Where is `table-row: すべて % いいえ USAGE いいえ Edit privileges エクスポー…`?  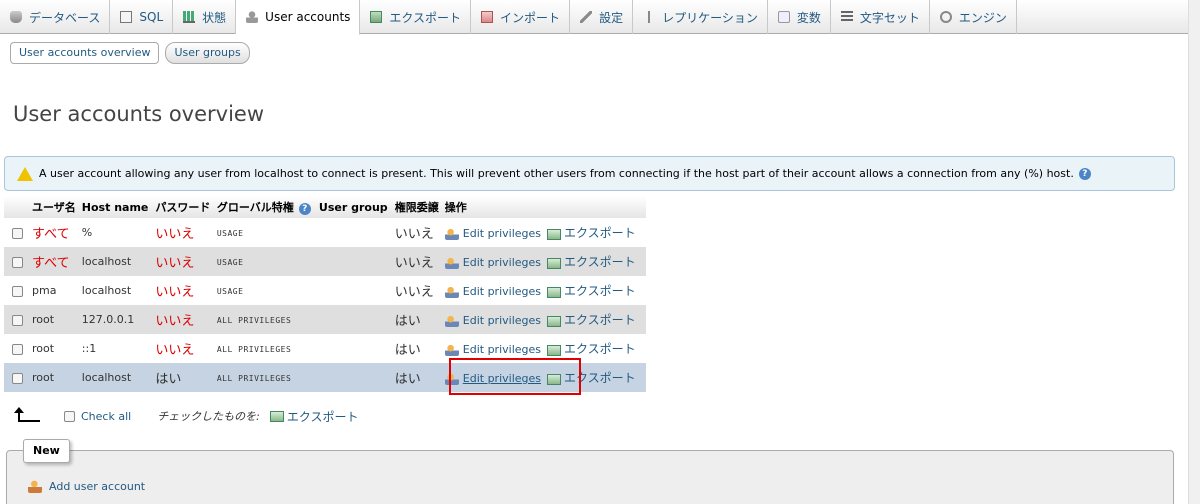 table-row: すべて % いいえ USAGE いいえ Edit privileges エクスポー… is located at coordinates (325, 232).